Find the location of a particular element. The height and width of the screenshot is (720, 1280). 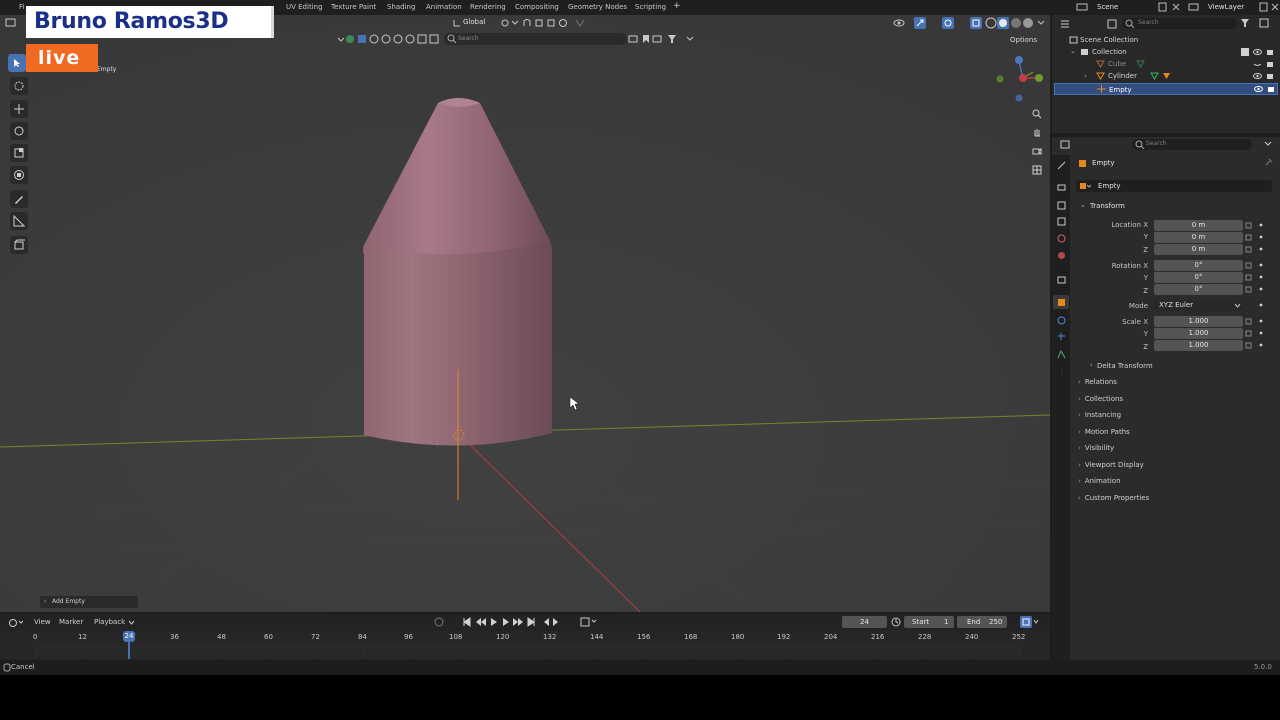

copy-icon is located at coordinates (1264, 7).